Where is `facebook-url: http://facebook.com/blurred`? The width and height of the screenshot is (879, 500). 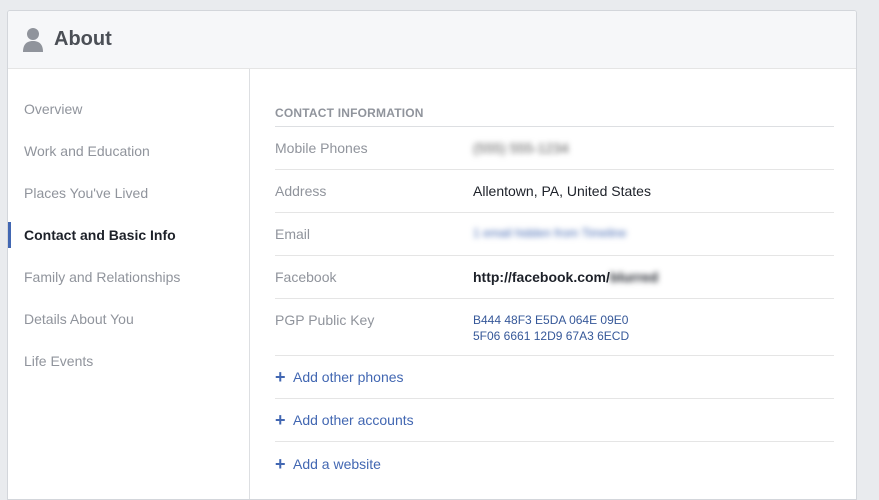 facebook-url: http://facebook.com/blurred is located at coordinates (565, 277).